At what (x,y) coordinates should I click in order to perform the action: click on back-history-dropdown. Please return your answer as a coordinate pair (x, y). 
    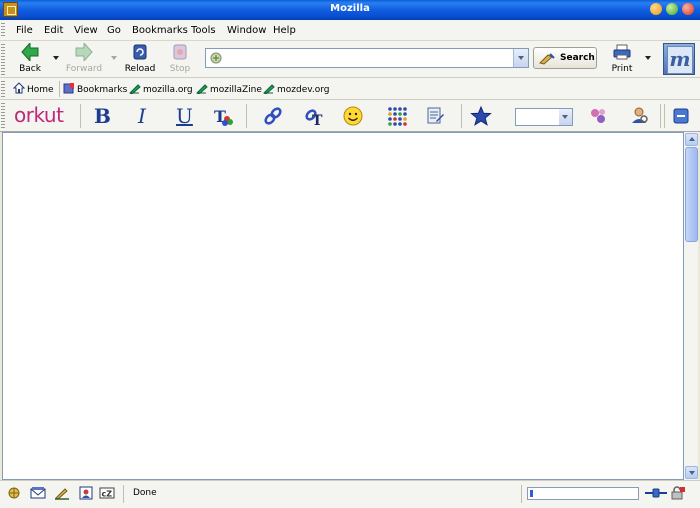
    Looking at the image, I should click on (56, 58).